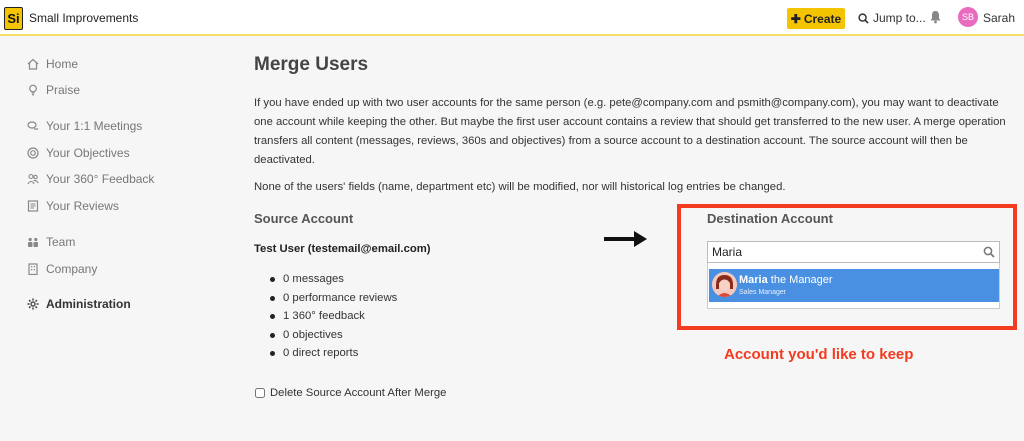 The width and height of the screenshot is (1024, 441). Describe the element at coordinates (62, 64) in the screenshot. I see `sidebar-item-label: Home` at that location.